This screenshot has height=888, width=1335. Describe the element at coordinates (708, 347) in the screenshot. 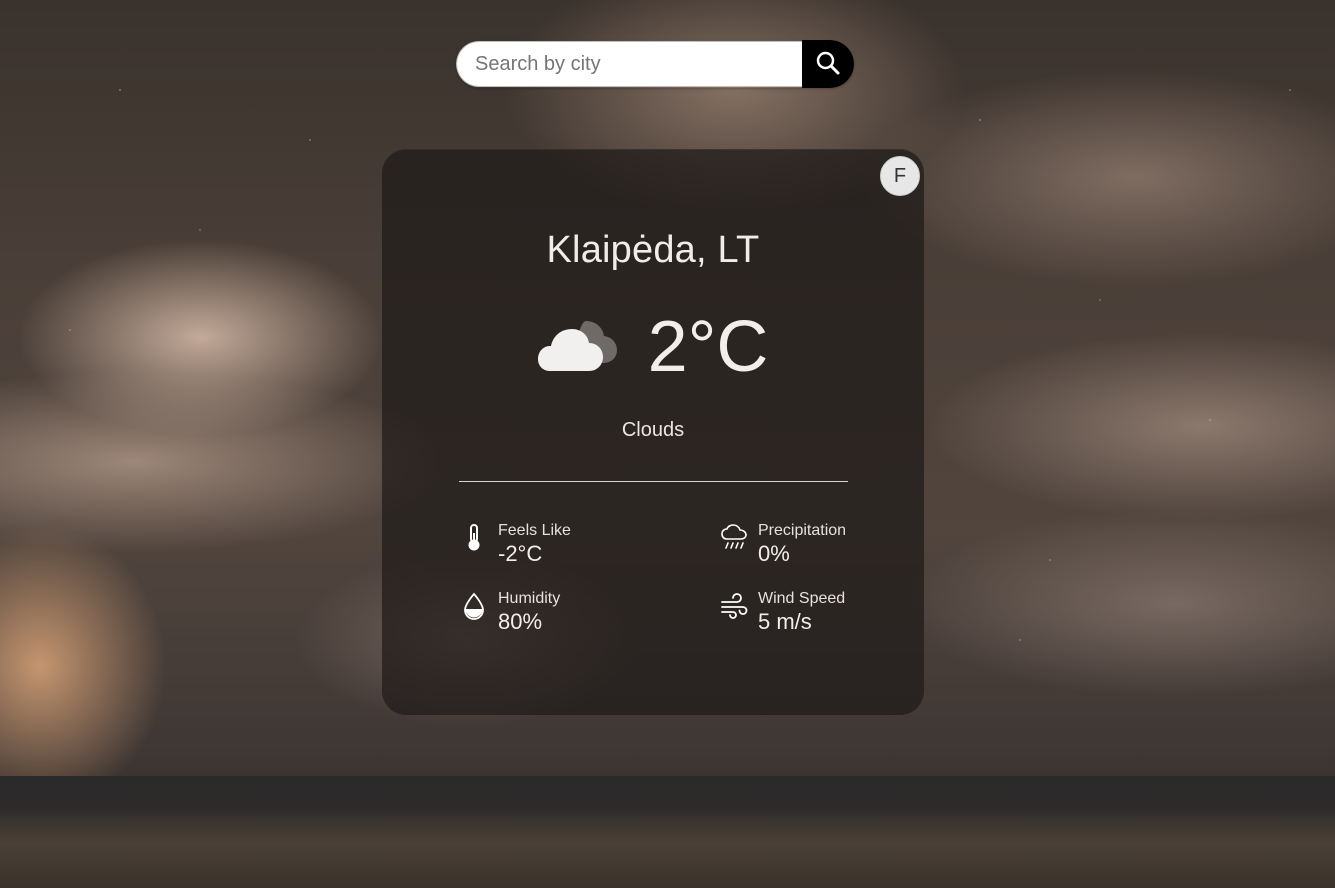

I see `temperature: 2°C` at that location.